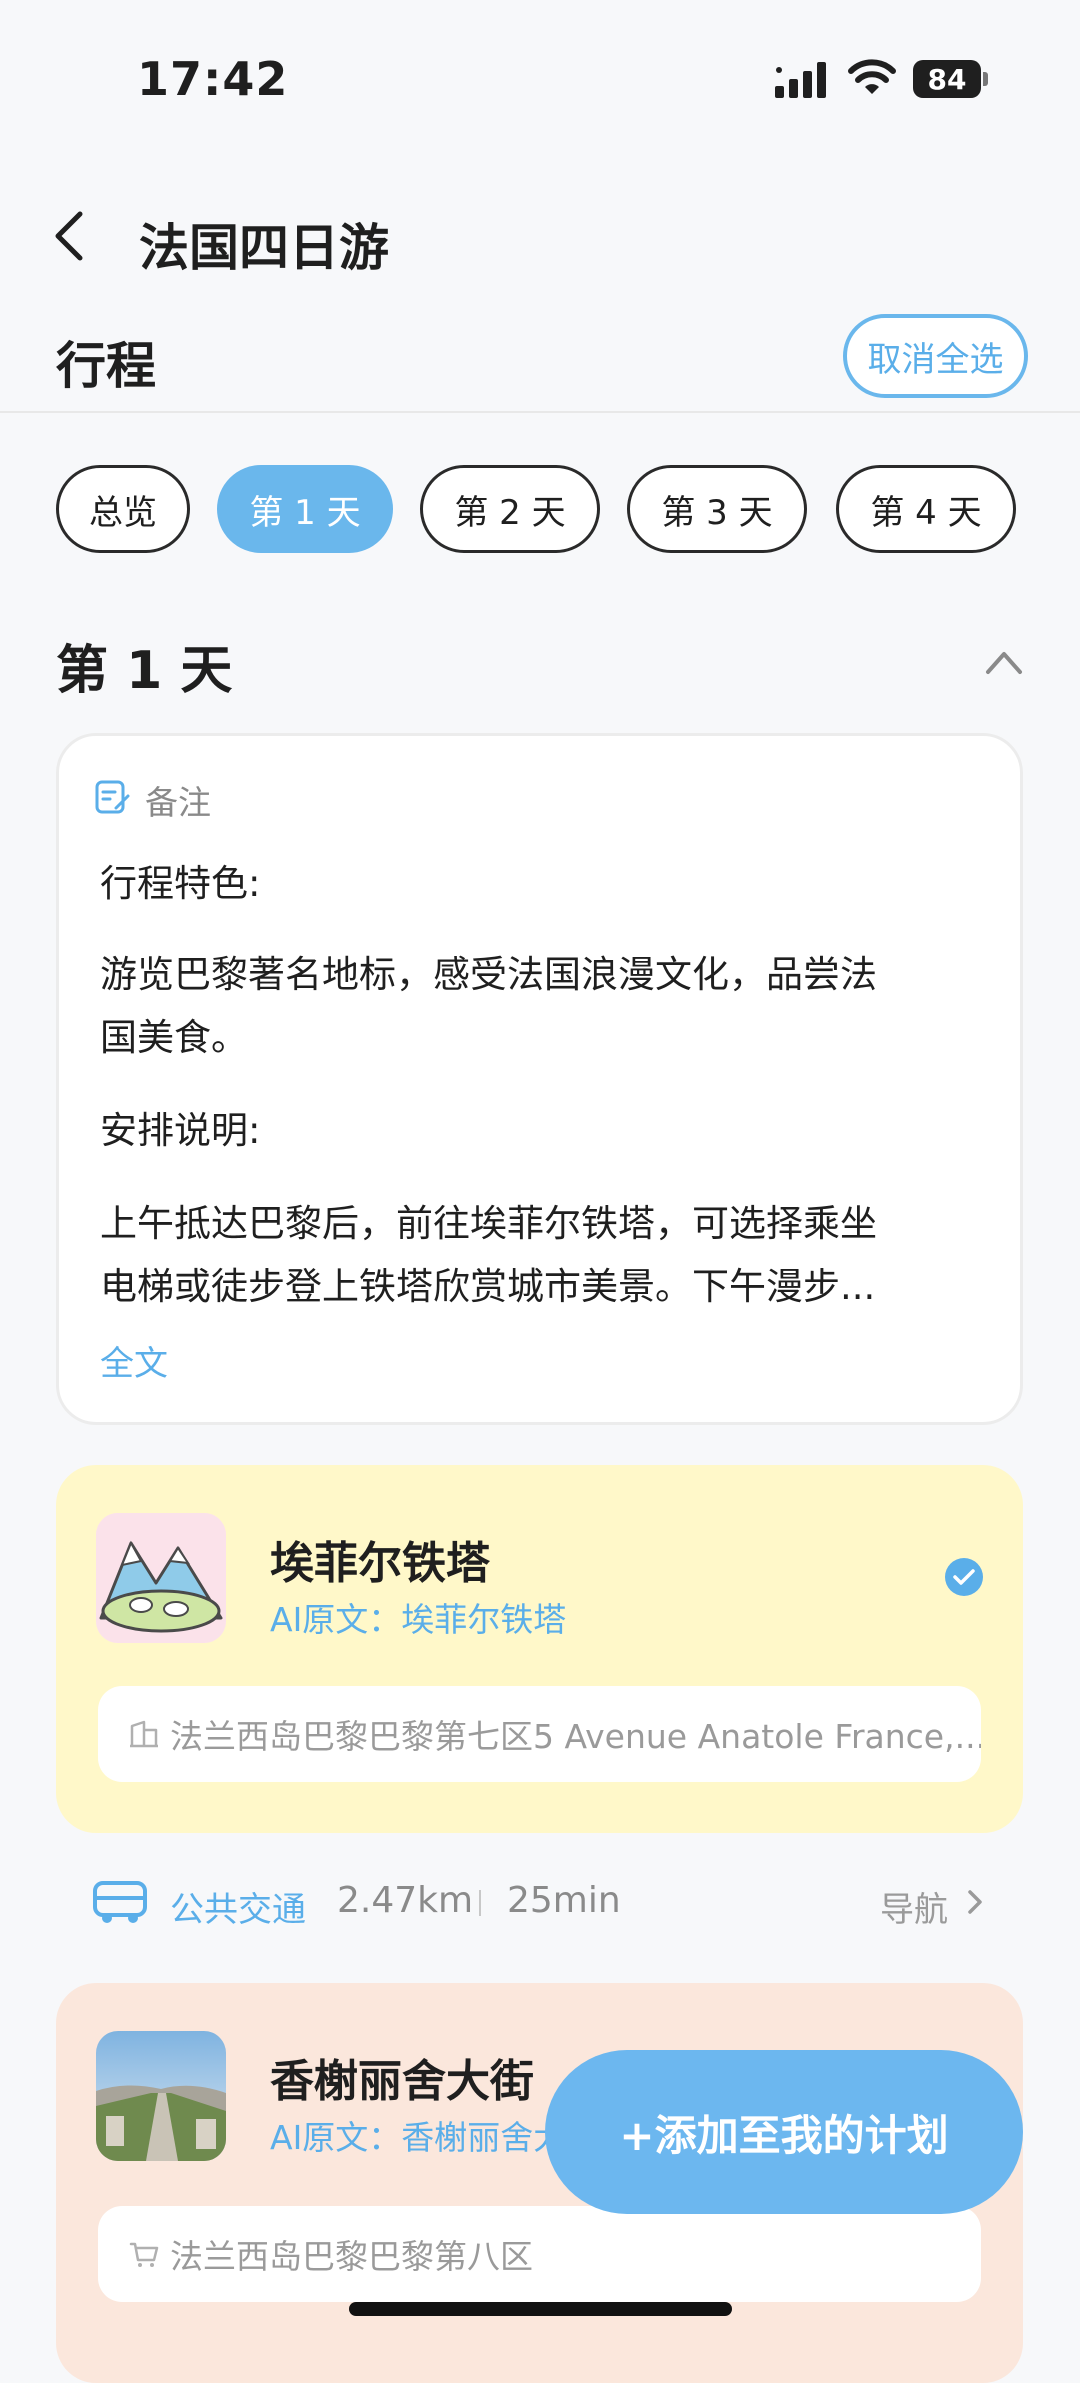 This screenshot has width=1080, height=2383. What do you see at coordinates (784, 2132) in the screenshot?
I see `add-to-my-plan-button: +添加至我的计划` at bounding box center [784, 2132].